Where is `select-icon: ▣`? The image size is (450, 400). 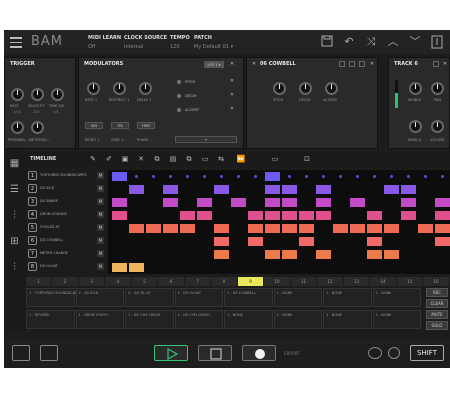 select-icon: ▣ is located at coordinates (125, 159).